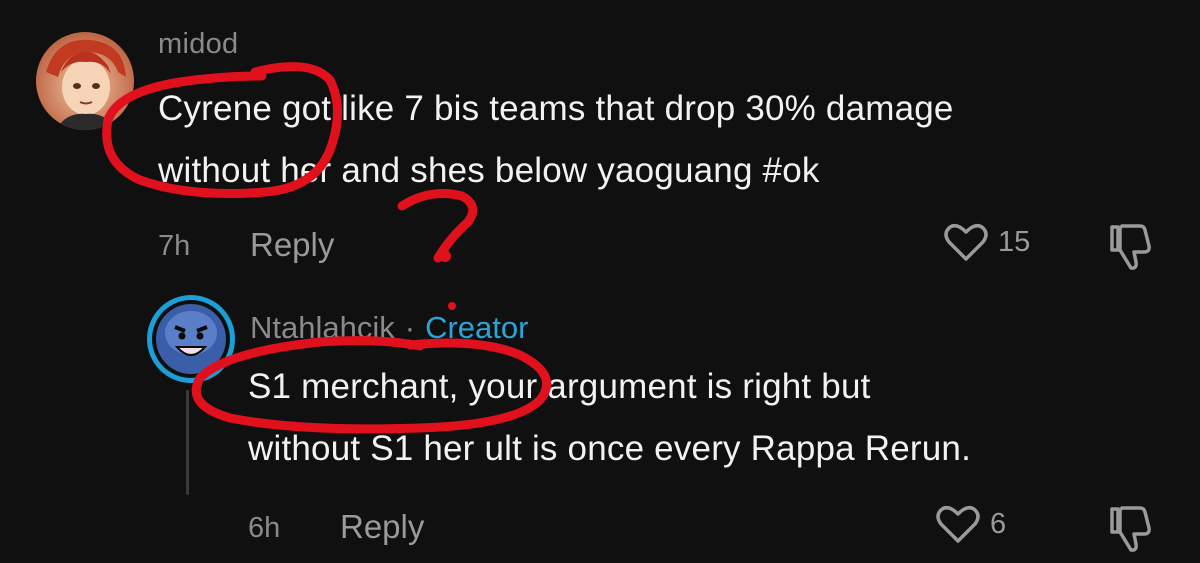  I want to click on creator-avatar, so click(191, 339).